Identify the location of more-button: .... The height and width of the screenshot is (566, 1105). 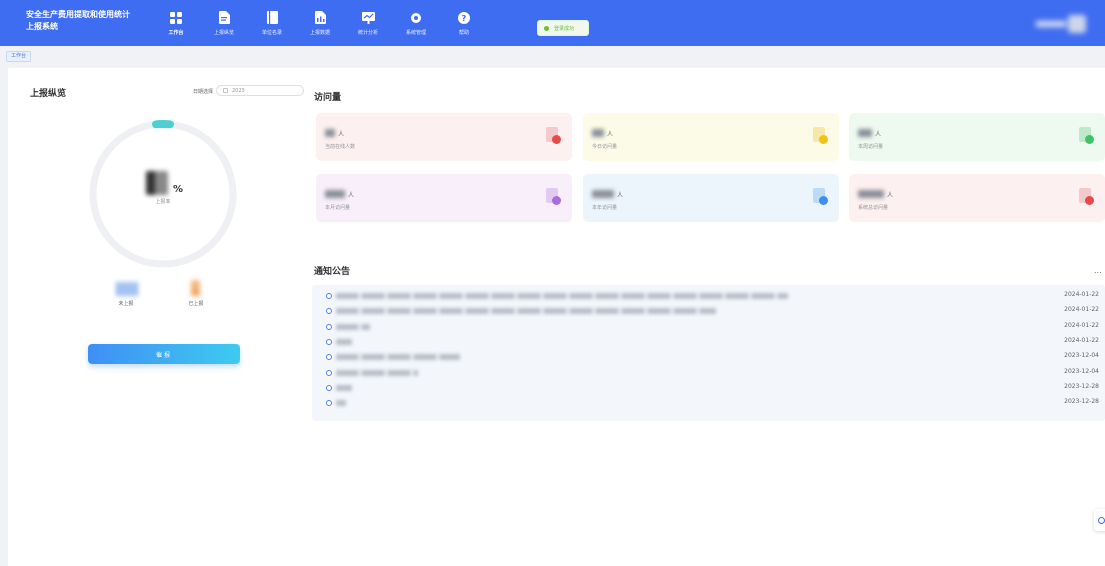
(1098, 270).